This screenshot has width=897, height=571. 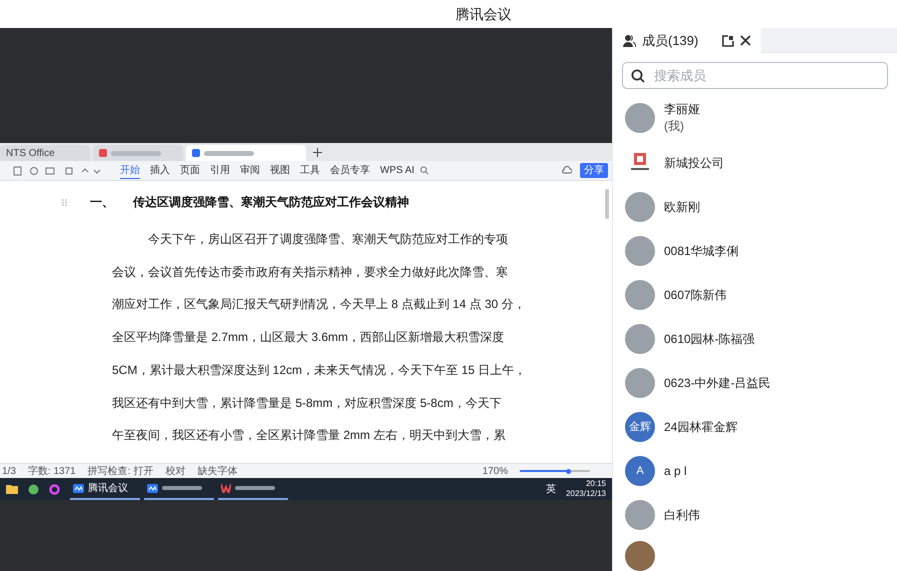 What do you see at coordinates (9, 471) in the screenshot?
I see `status-text: 1/3` at bounding box center [9, 471].